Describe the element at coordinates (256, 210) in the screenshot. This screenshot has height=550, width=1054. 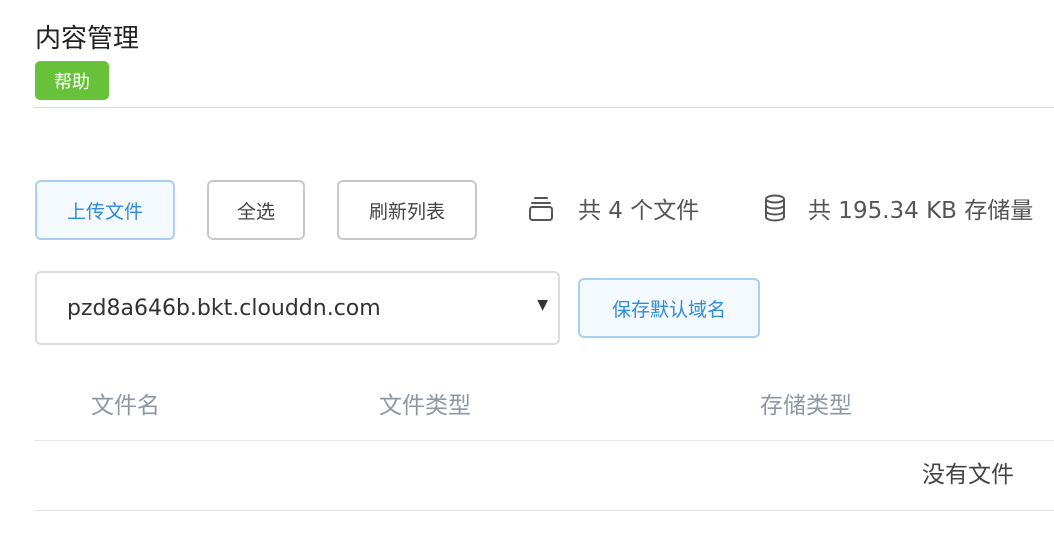
I see `select-all-button: 全选` at that location.